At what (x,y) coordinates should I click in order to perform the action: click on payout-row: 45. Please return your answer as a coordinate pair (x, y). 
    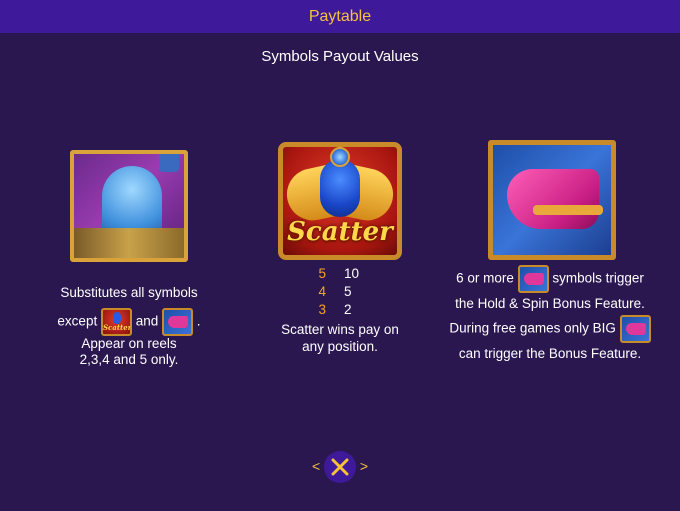
    Looking at the image, I should click on (340, 292).